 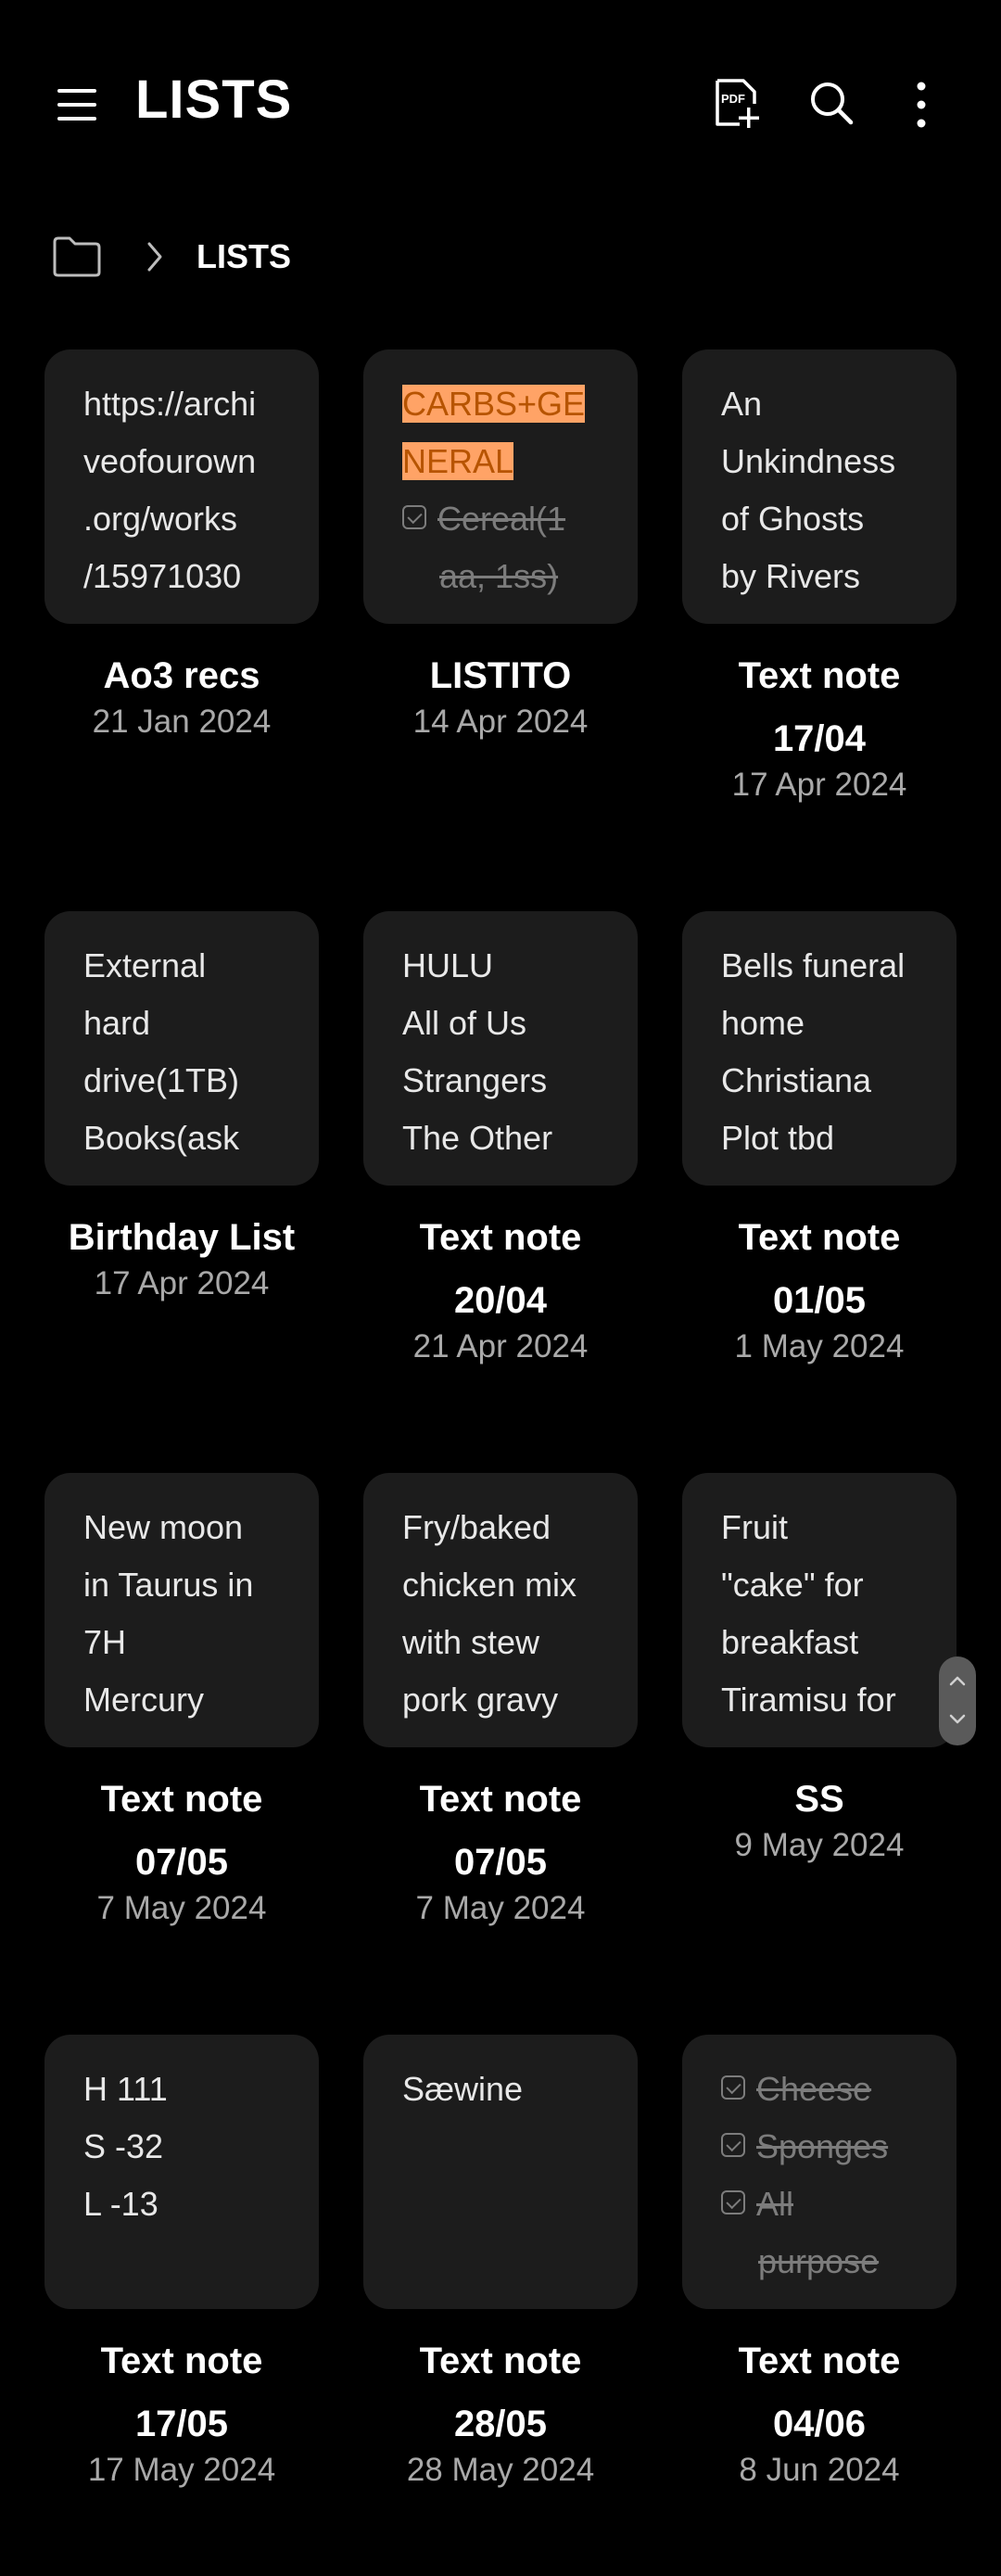 I want to click on preview-line: Mercury, so click(x=144, y=1700).